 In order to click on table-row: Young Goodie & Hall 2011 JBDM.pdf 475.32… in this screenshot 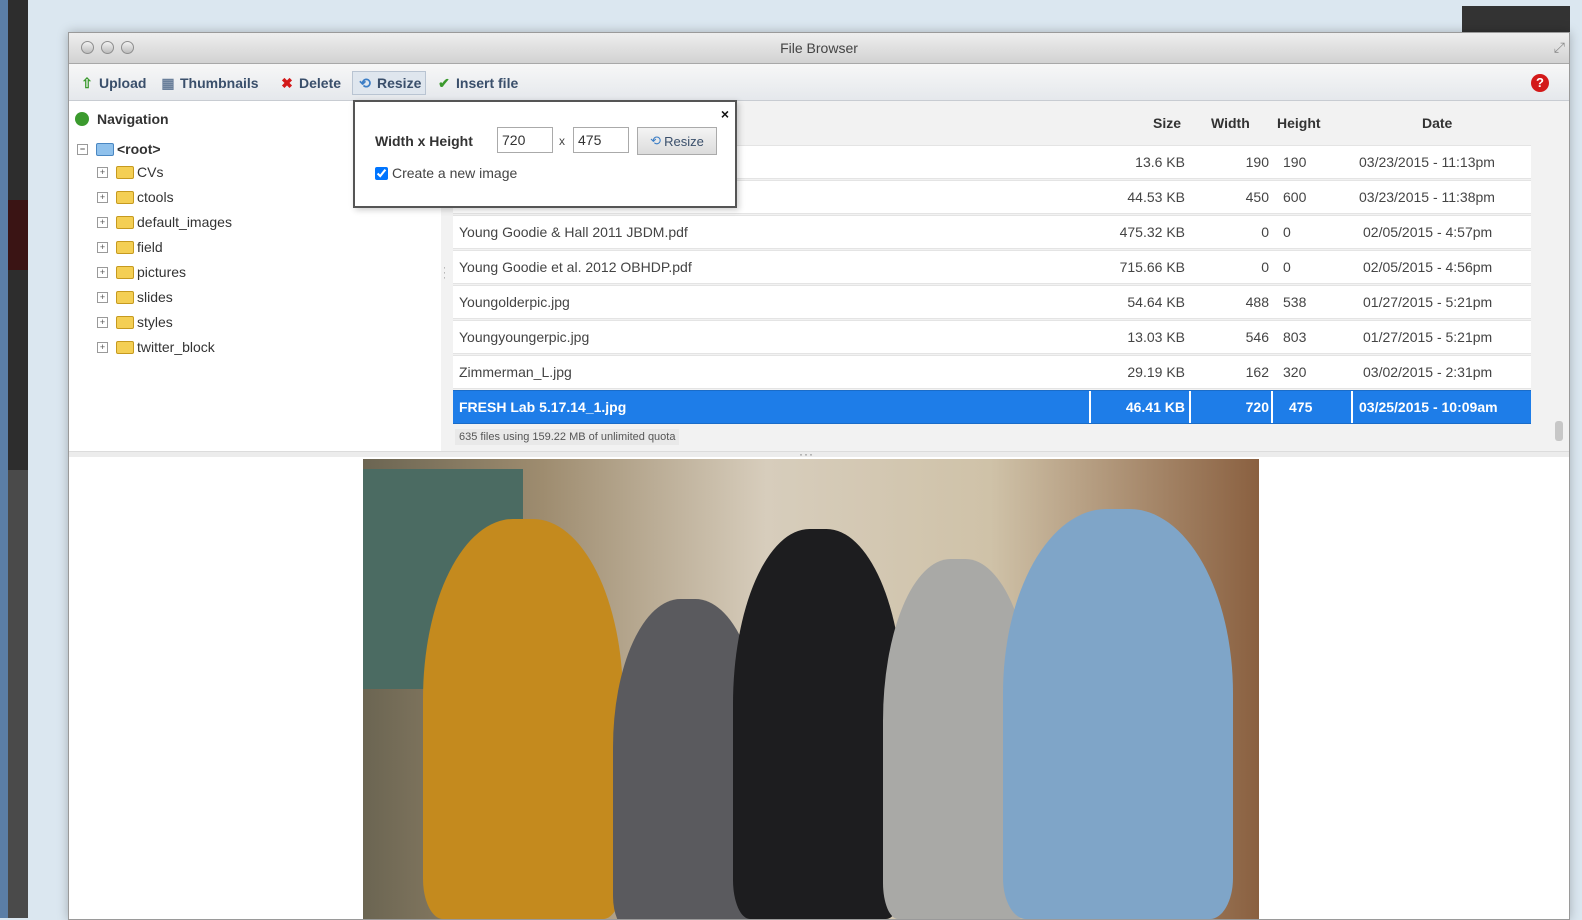, I will do `click(992, 232)`.